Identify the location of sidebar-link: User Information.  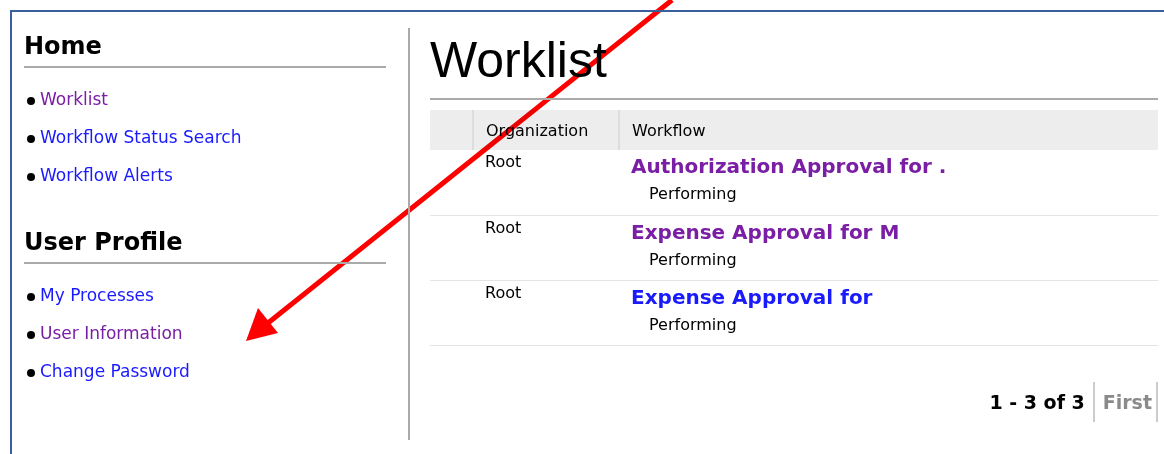
(111, 333).